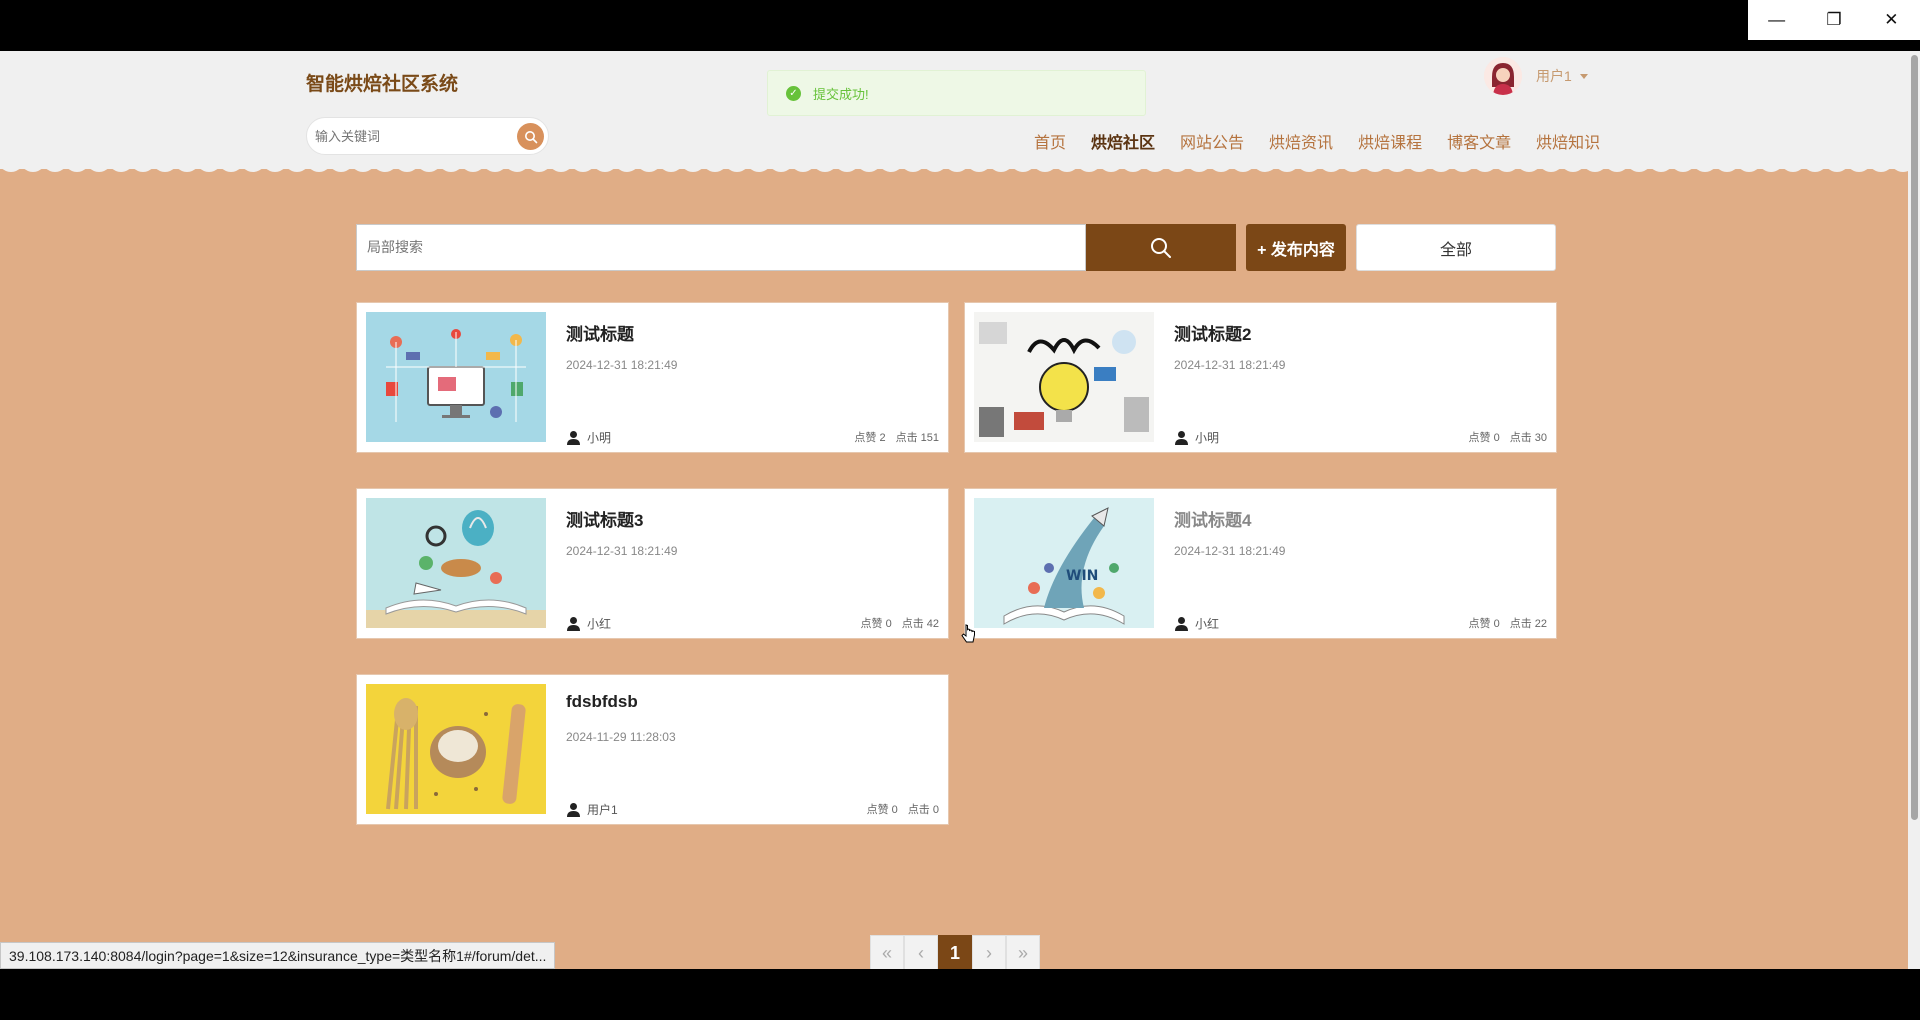 This screenshot has width=1920, height=1020. I want to click on next-page-button: ›, so click(989, 952).